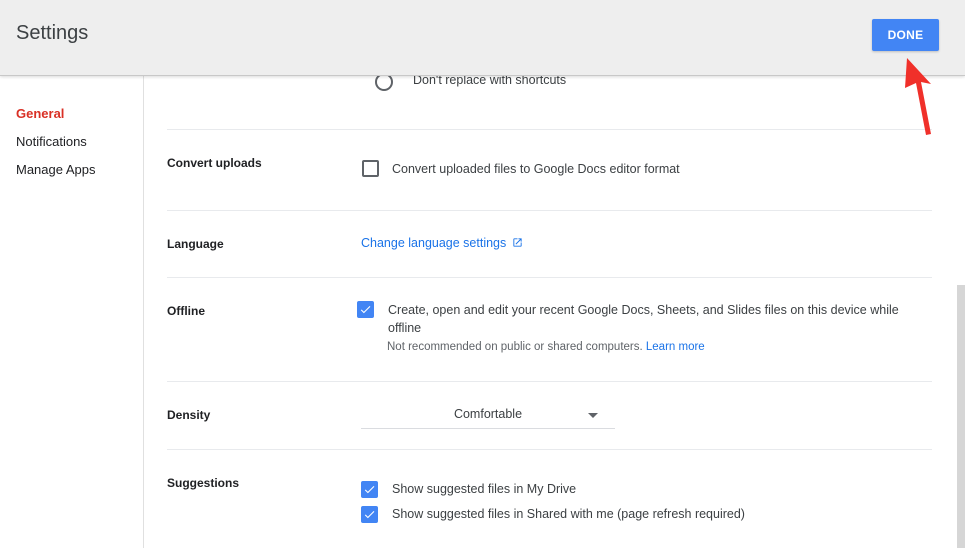 This screenshot has width=965, height=548. I want to click on sidebar-item-manage-apps: Manage Apps, so click(56, 169).